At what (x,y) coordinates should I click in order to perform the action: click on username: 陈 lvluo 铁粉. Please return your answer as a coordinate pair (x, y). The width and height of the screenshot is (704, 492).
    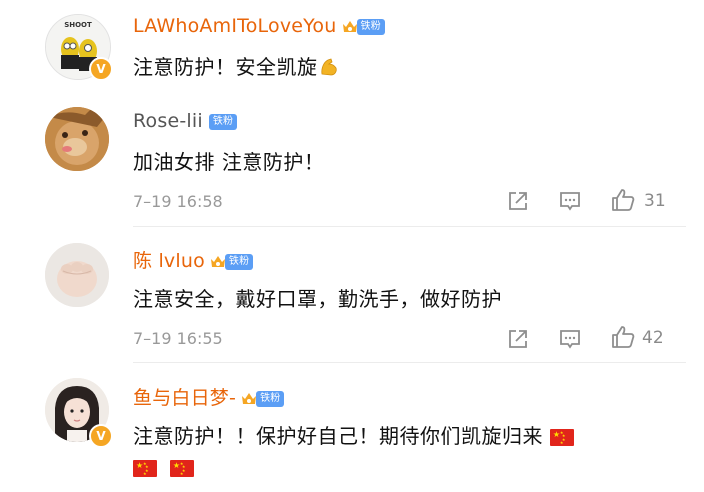
    Looking at the image, I should click on (193, 259).